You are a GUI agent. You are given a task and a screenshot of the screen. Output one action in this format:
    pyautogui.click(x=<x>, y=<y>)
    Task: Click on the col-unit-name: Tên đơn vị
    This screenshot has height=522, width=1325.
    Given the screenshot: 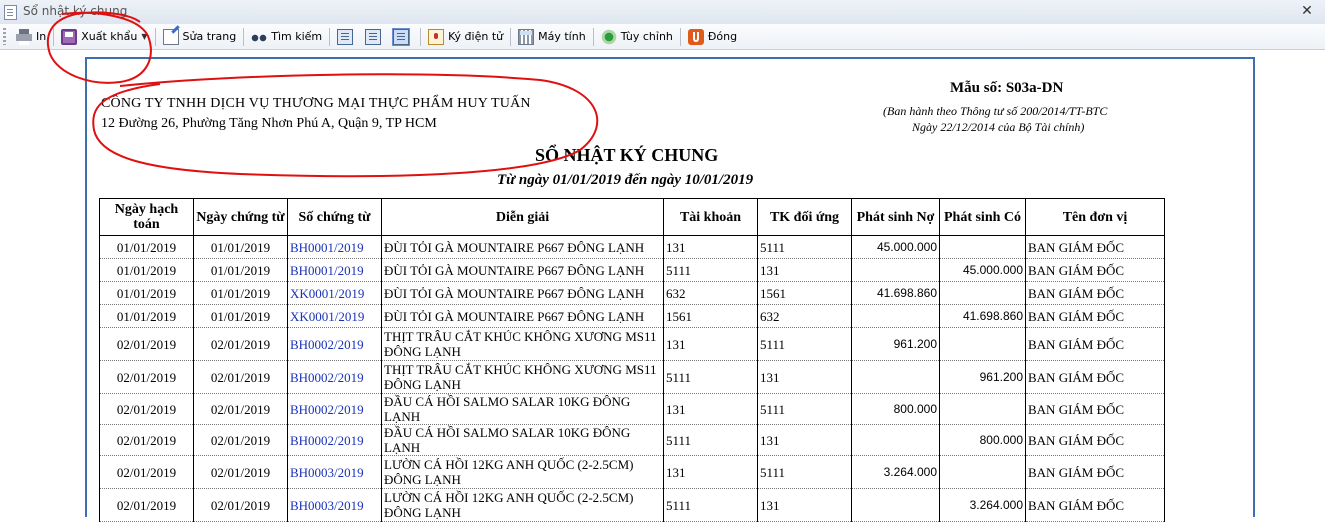 What is the action you would take?
    pyautogui.click(x=1095, y=217)
    